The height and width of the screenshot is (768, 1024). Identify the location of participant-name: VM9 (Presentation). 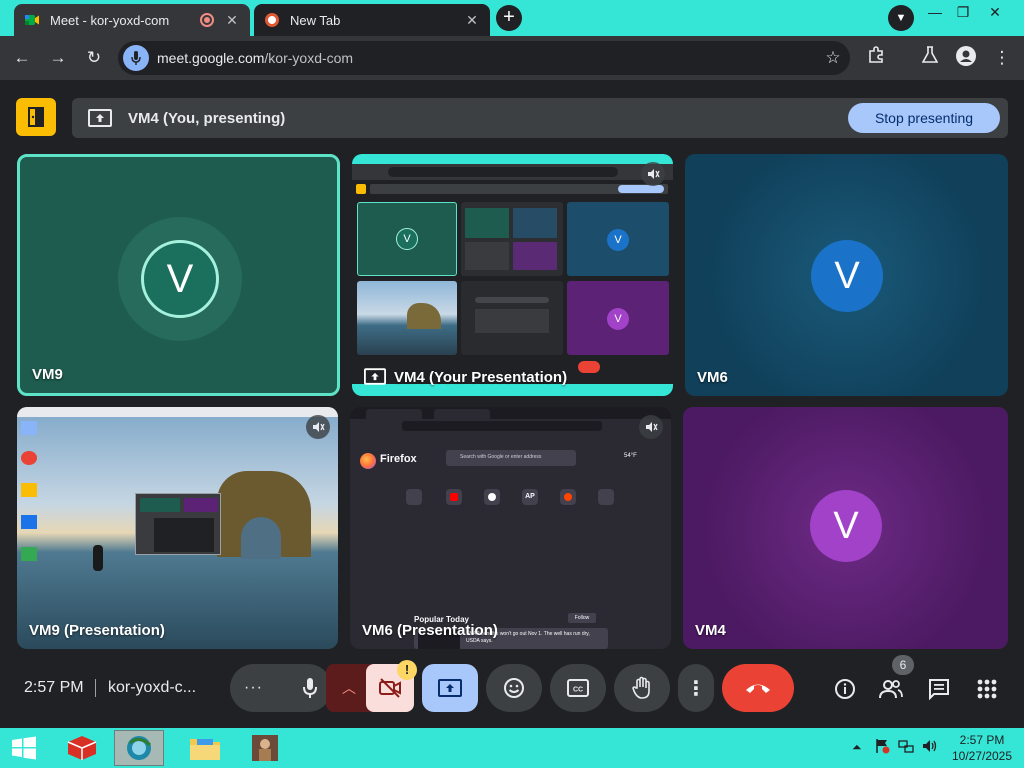
(97, 630).